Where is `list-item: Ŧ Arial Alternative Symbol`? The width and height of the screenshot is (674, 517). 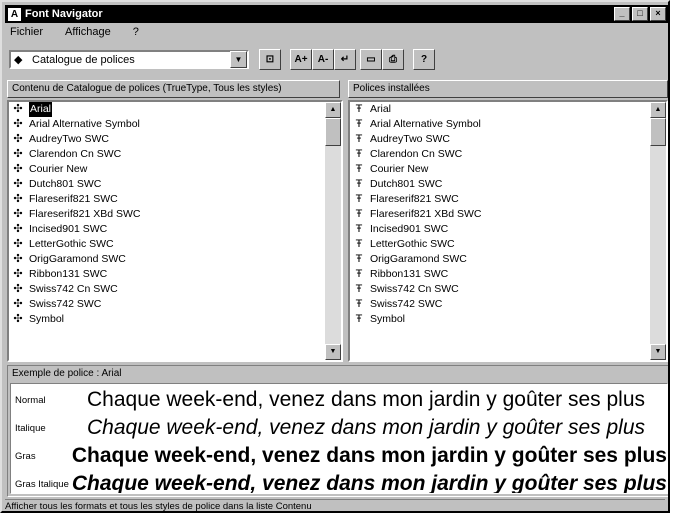 list-item: Ŧ Arial Alternative Symbol is located at coordinates (500, 124).